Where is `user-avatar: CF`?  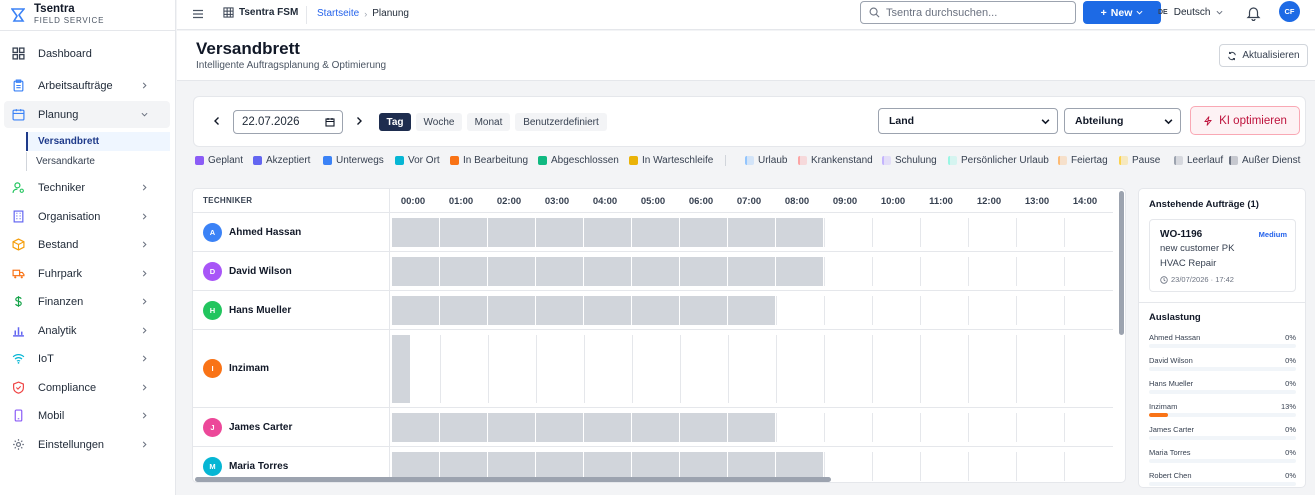
user-avatar: CF is located at coordinates (1289, 11).